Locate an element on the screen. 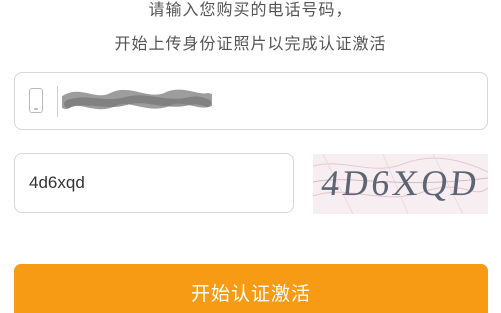  captcha-input-value: 4d6xqd is located at coordinates (57, 182).